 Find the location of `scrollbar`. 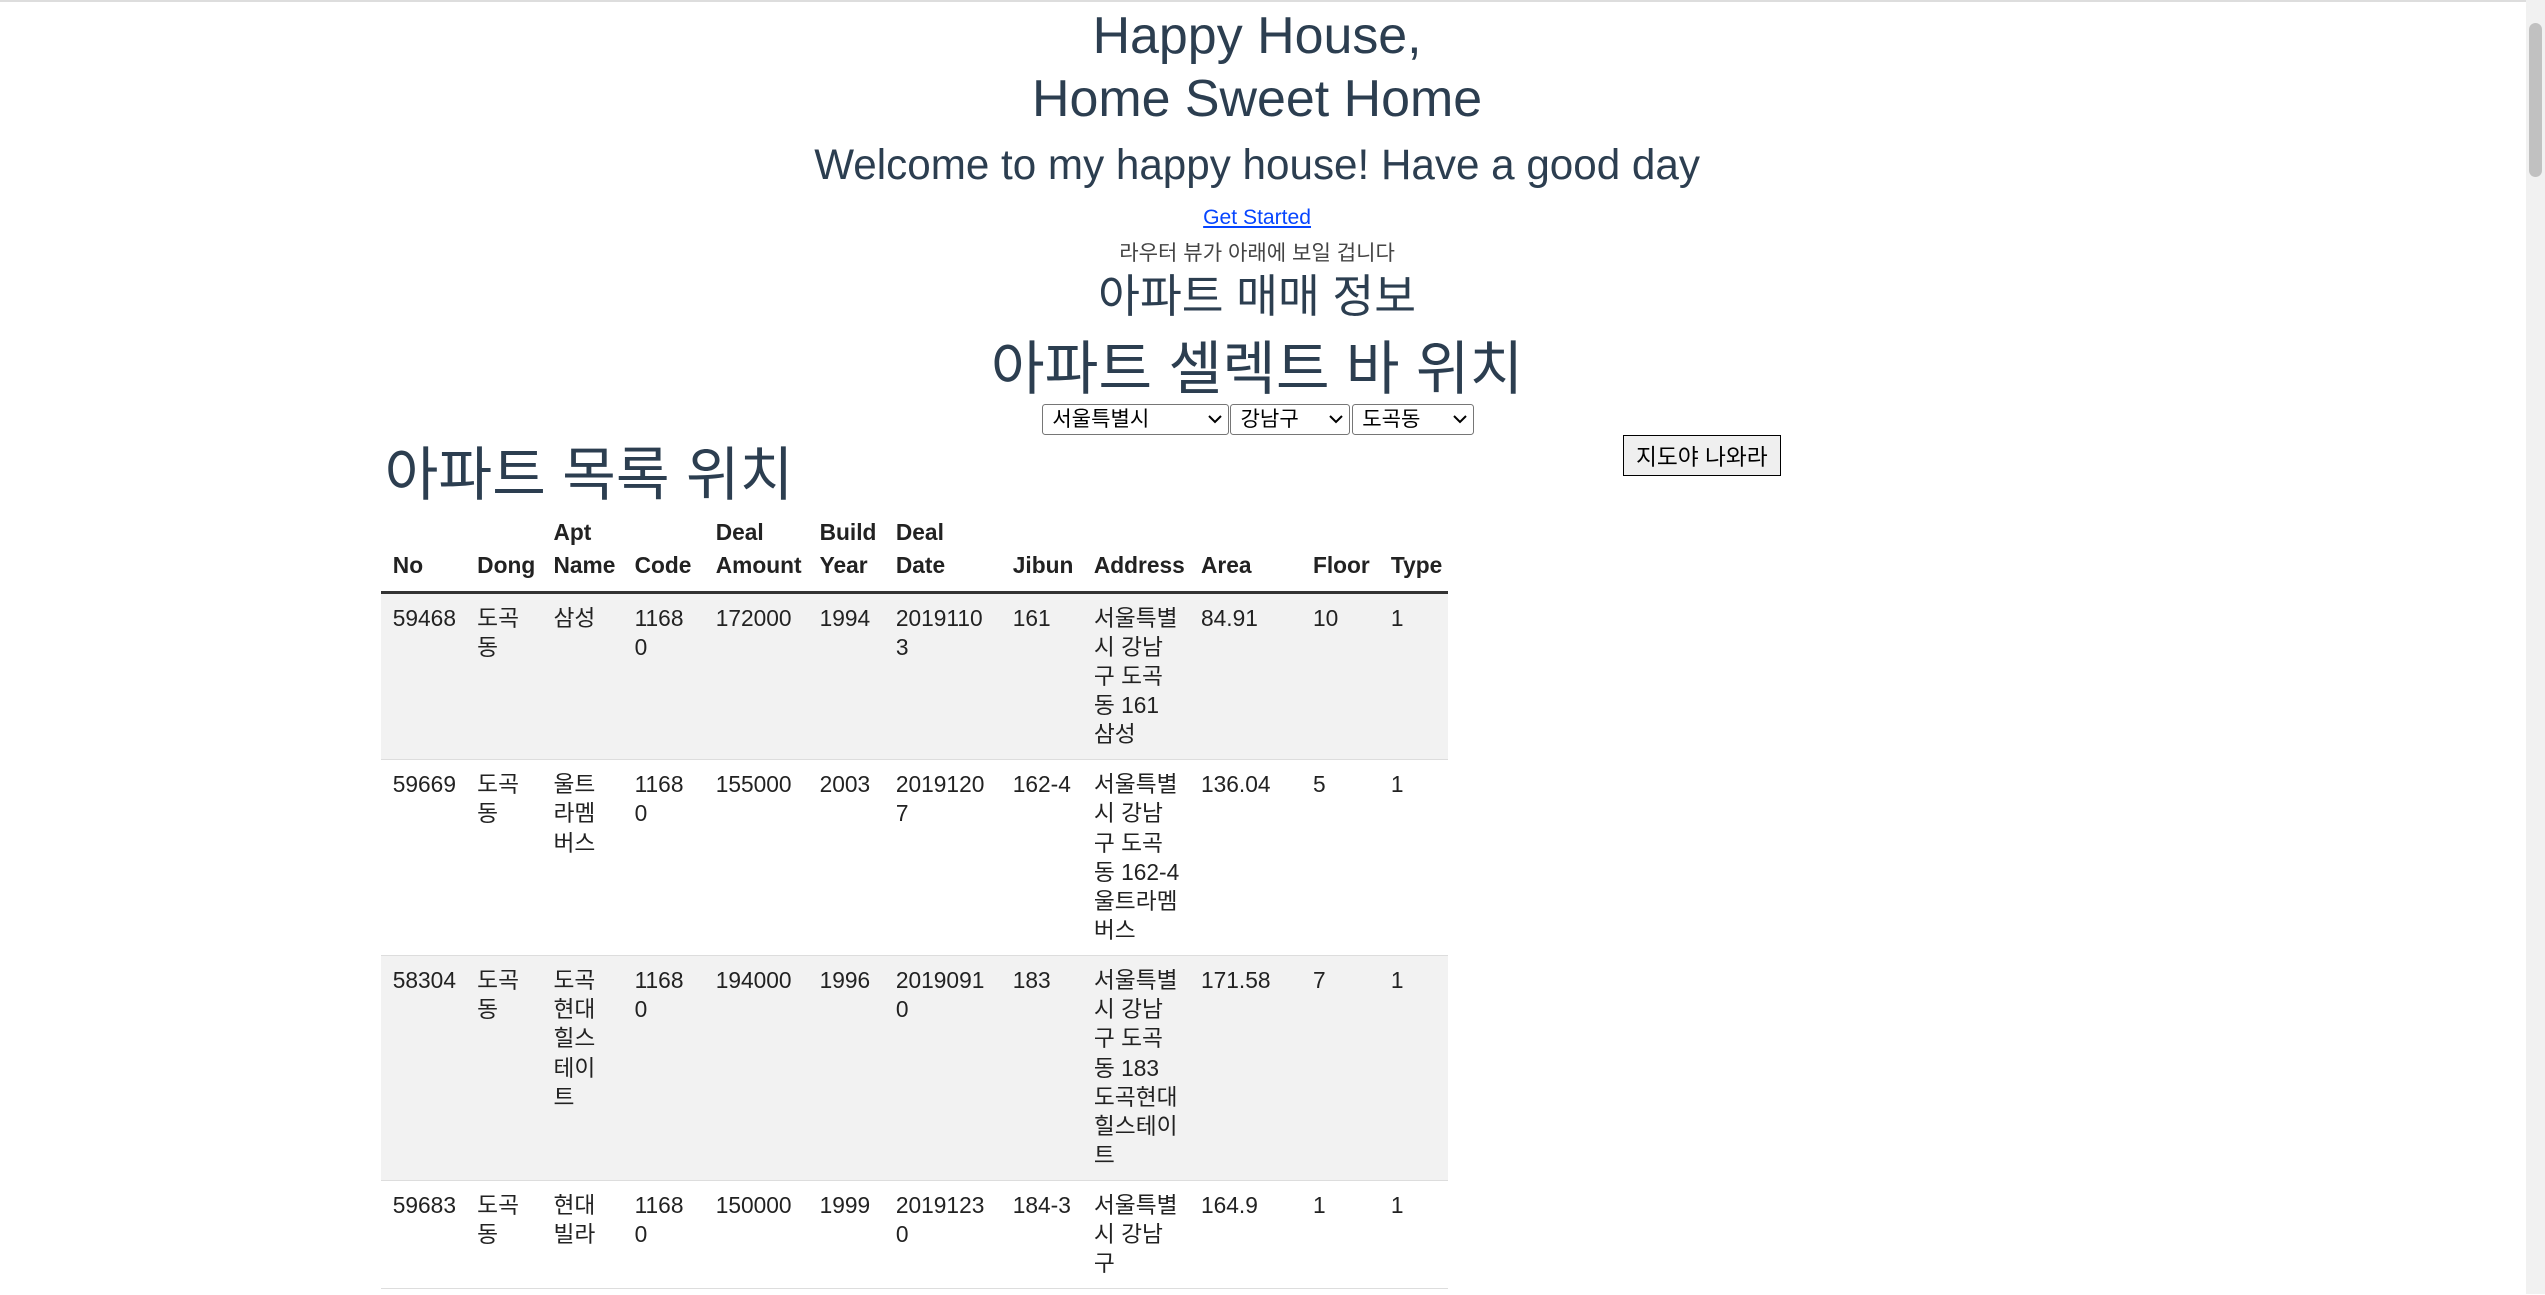

scrollbar is located at coordinates (2535, 647).